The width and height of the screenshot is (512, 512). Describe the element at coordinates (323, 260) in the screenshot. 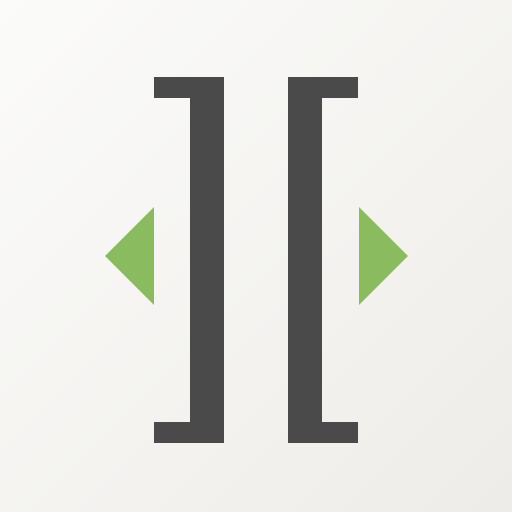

I see `left-bracket-icon` at that location.